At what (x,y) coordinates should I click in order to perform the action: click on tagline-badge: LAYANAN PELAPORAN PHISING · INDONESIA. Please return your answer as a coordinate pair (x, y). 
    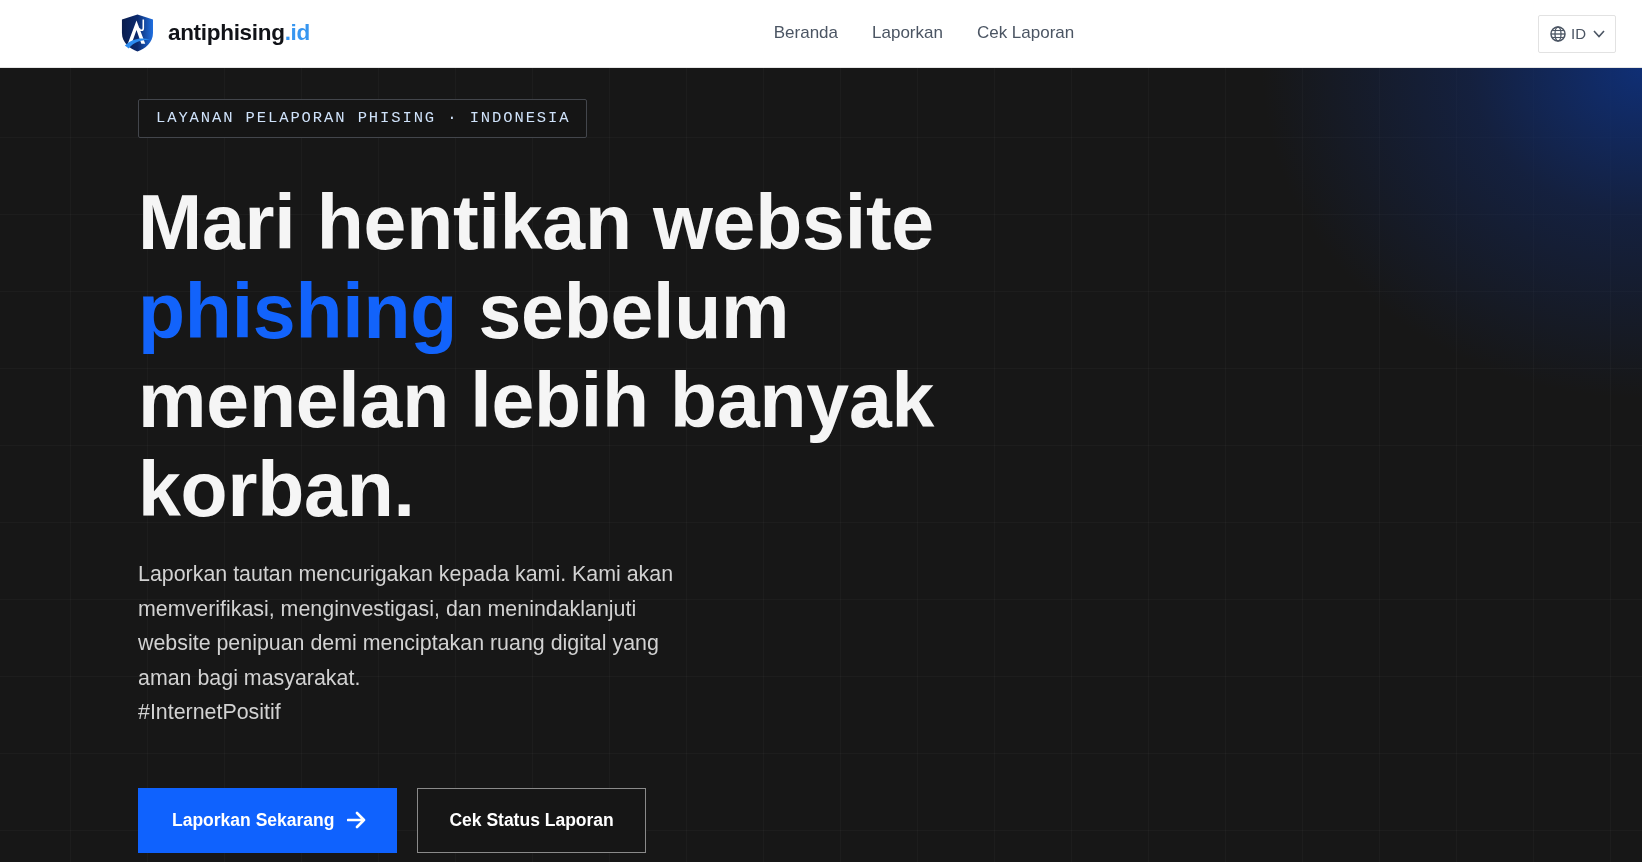
    Looking at the image, I should click on (363, 118).